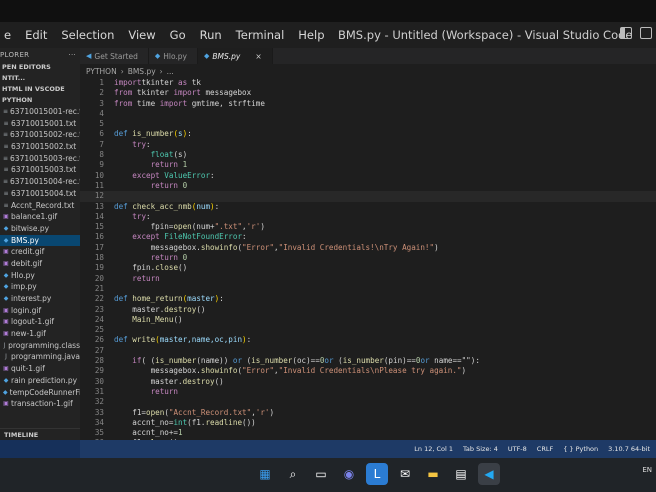 This screenshot has height=492, width=656. What do you see at coordinates (368, 134) in the screenshot?
I see `code-line: 6 def is_number(s):` at bounding box center [368, 134].